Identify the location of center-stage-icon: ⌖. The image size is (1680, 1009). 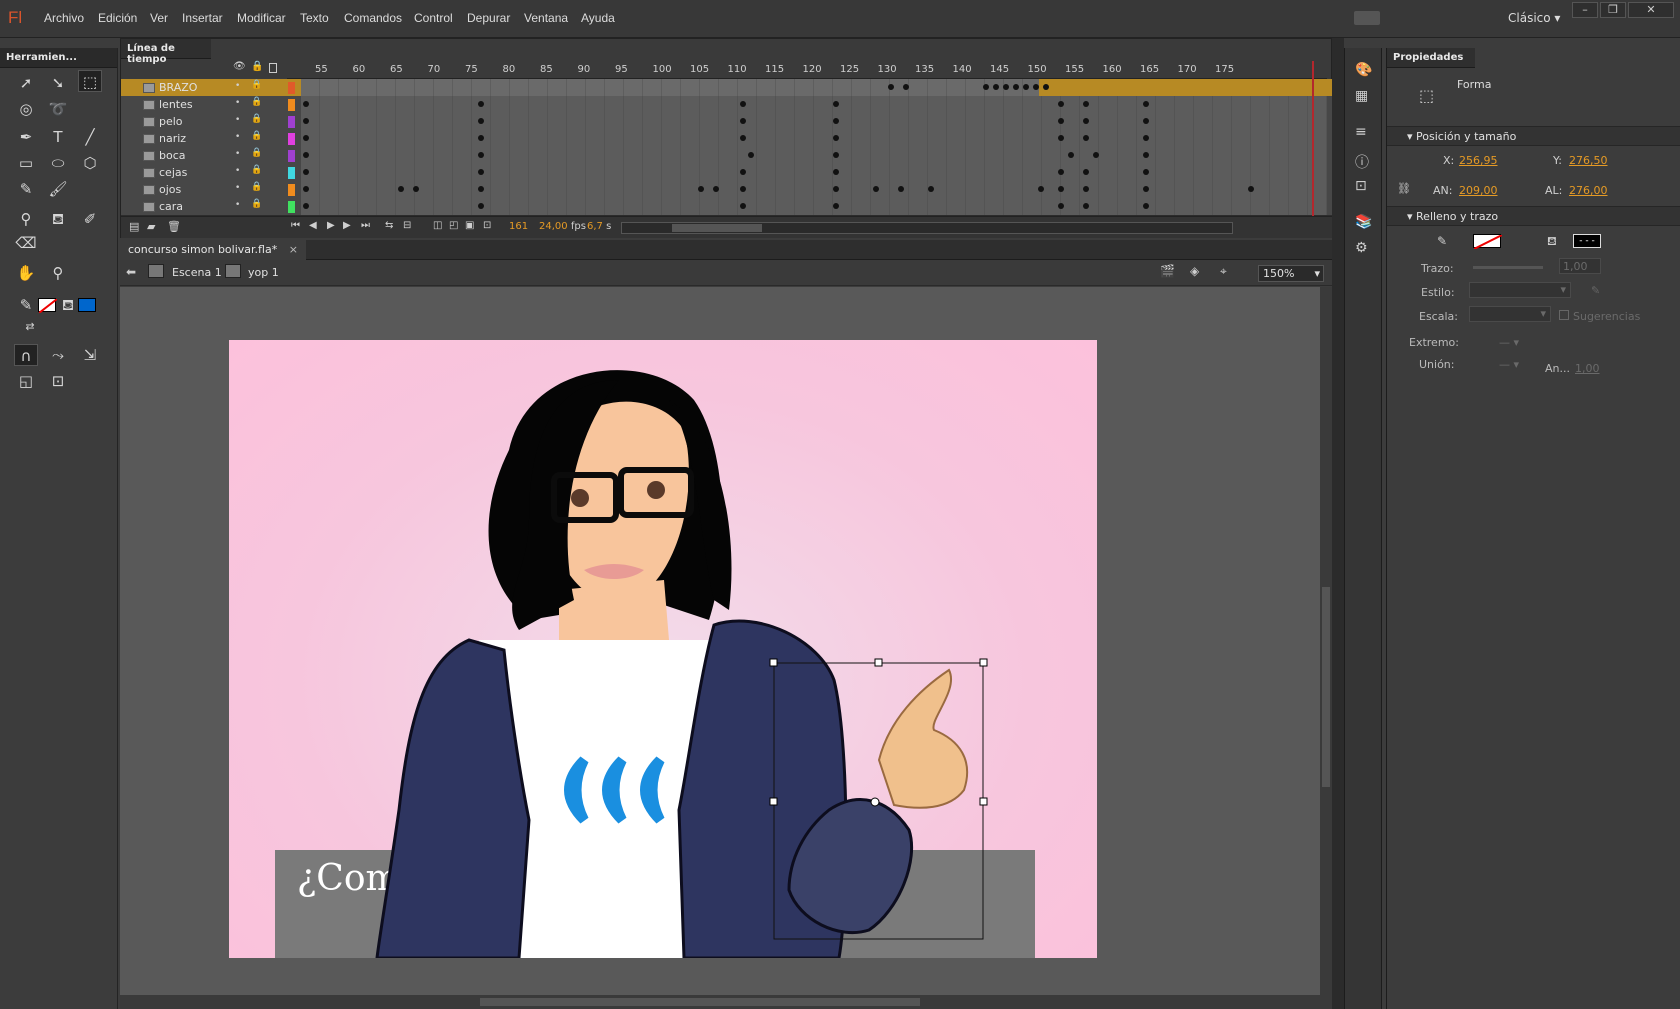
(1223, 271).